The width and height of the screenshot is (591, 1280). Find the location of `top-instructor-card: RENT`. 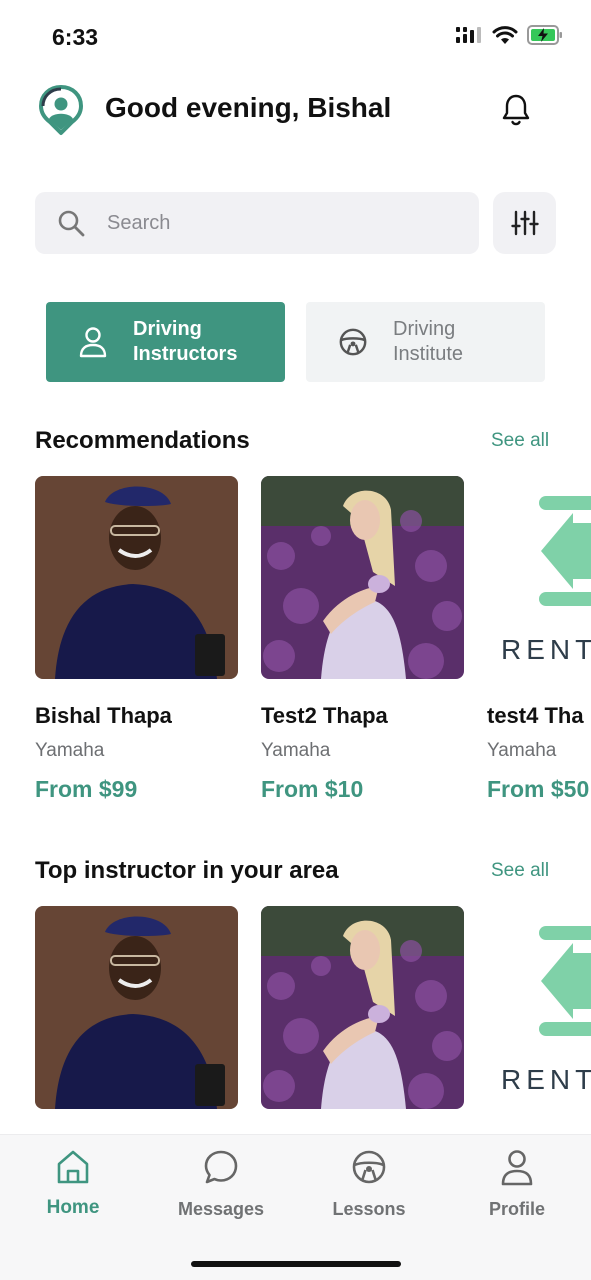

top-instructor-card: RENT is located at coordinates (539, 1007).